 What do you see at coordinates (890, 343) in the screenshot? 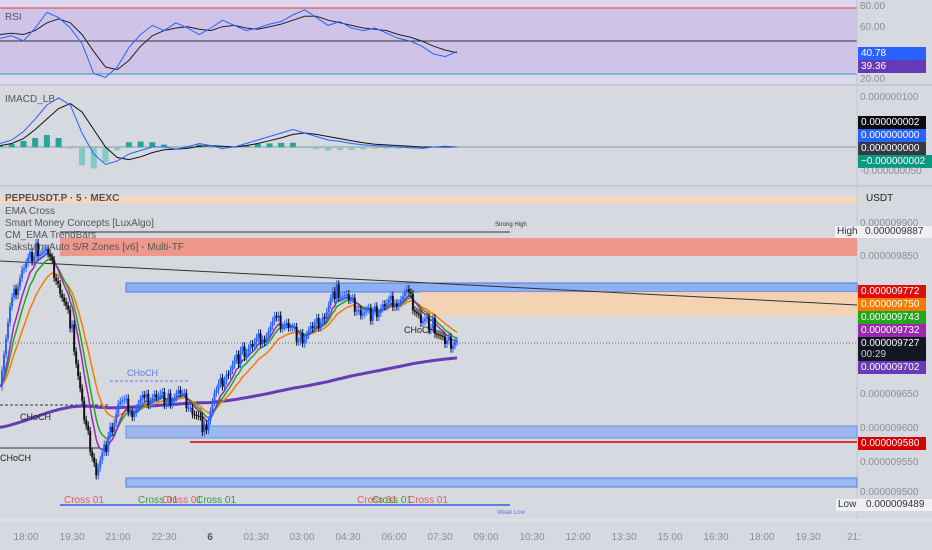
I see `last-price: 0.000009727` at bounding box center [890, 343].